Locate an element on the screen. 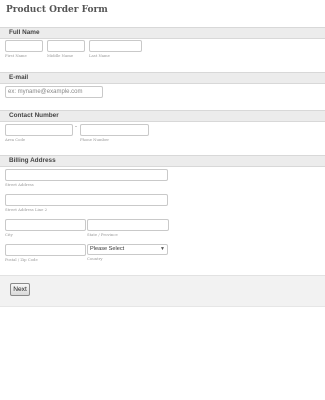  dropdown-arrow-icon: ▼ is located at coordinates (162, 249).